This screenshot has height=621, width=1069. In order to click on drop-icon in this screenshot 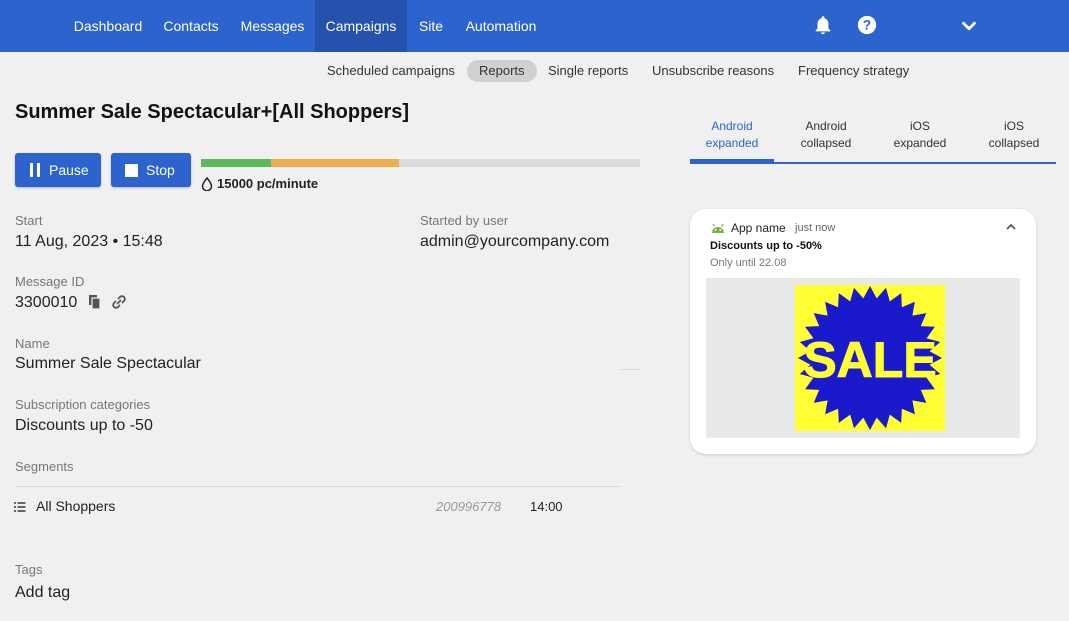, I will do `click(207, 183)`.